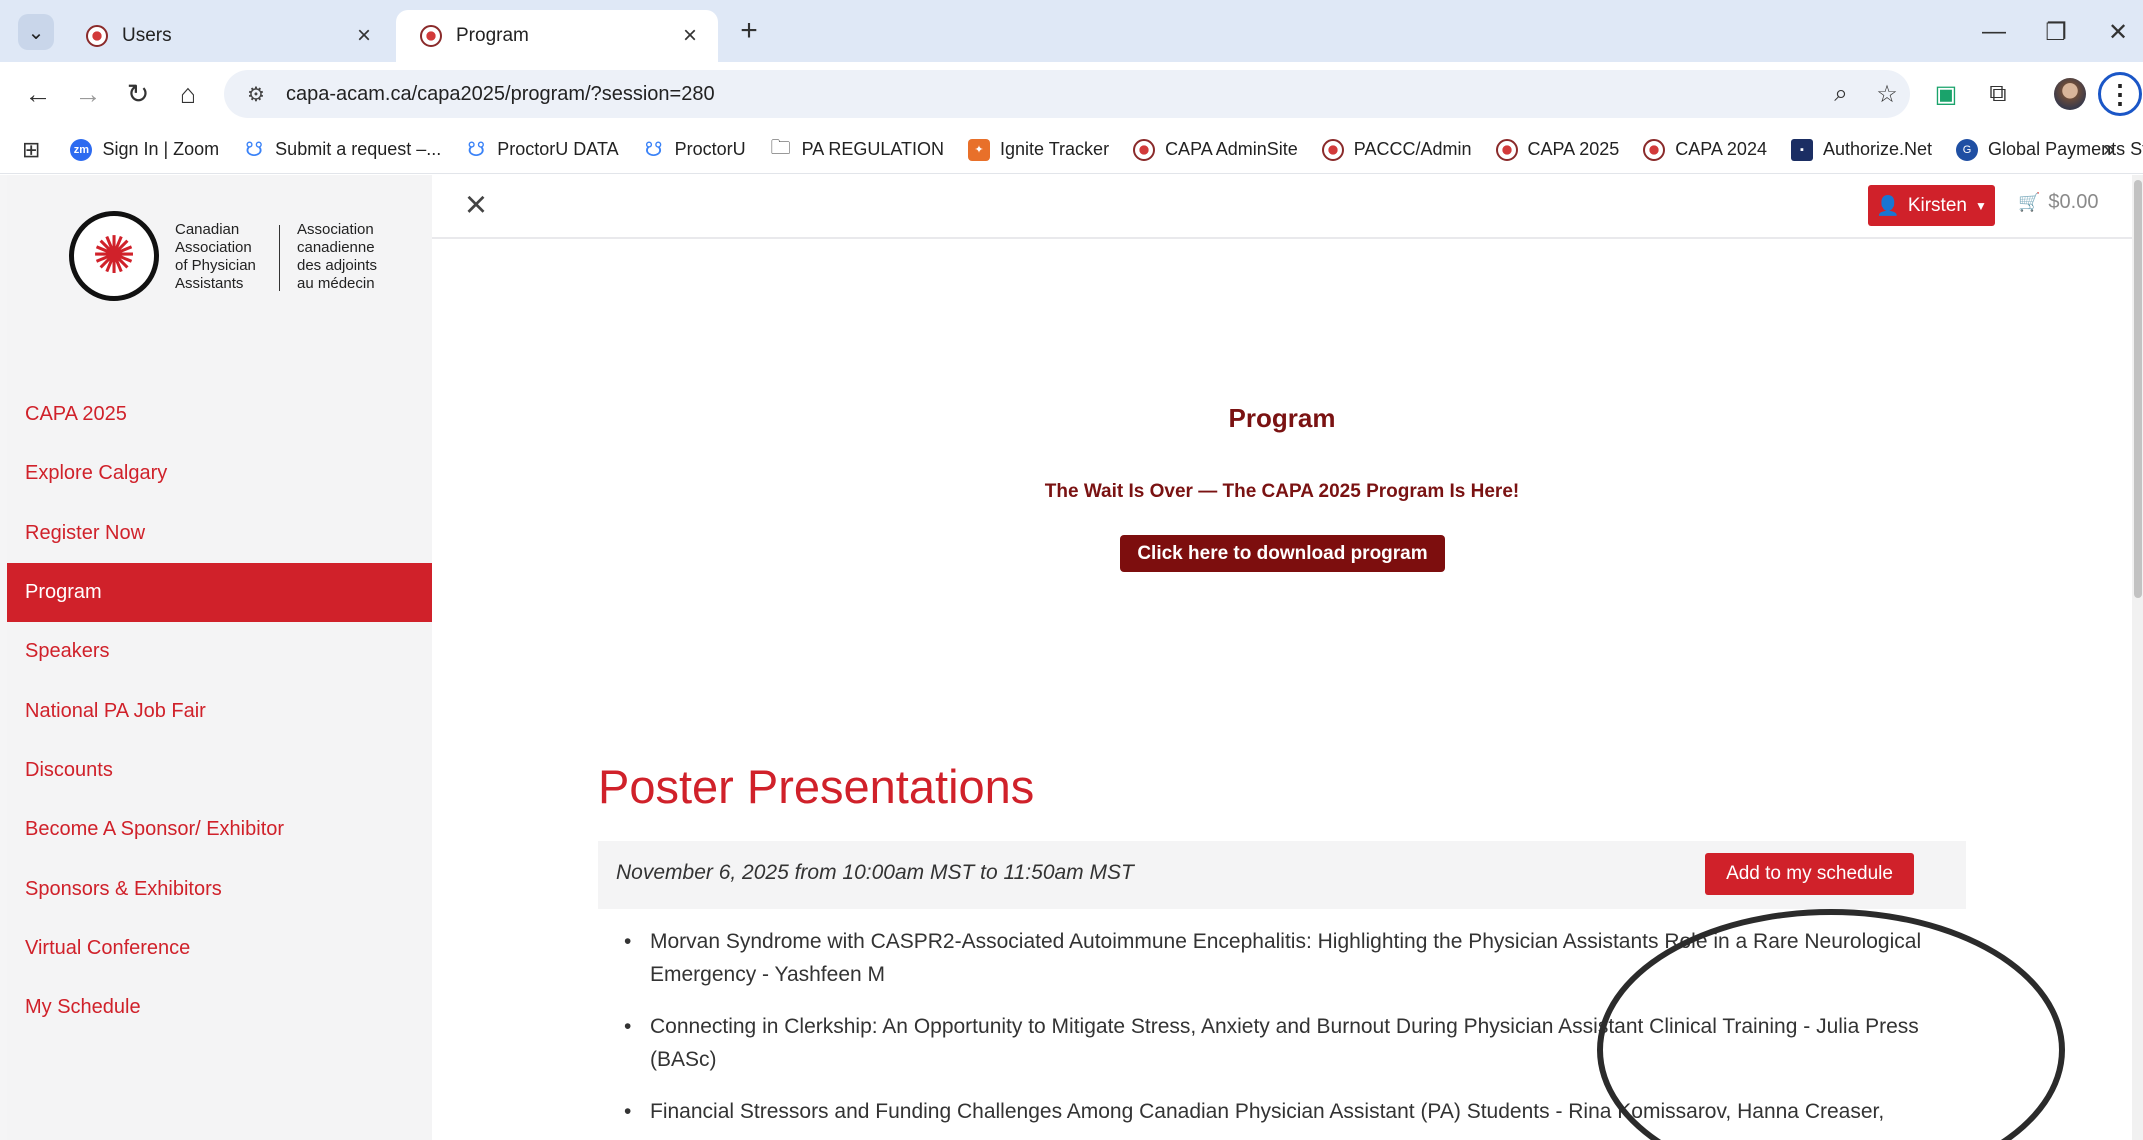 The width and height of the screenshot is (2143, 1140). What do you see at coordinates (1282, 553) in the screenshot?
I see `download-program-button: Click here to download program` at bounding box center [1282, 553].